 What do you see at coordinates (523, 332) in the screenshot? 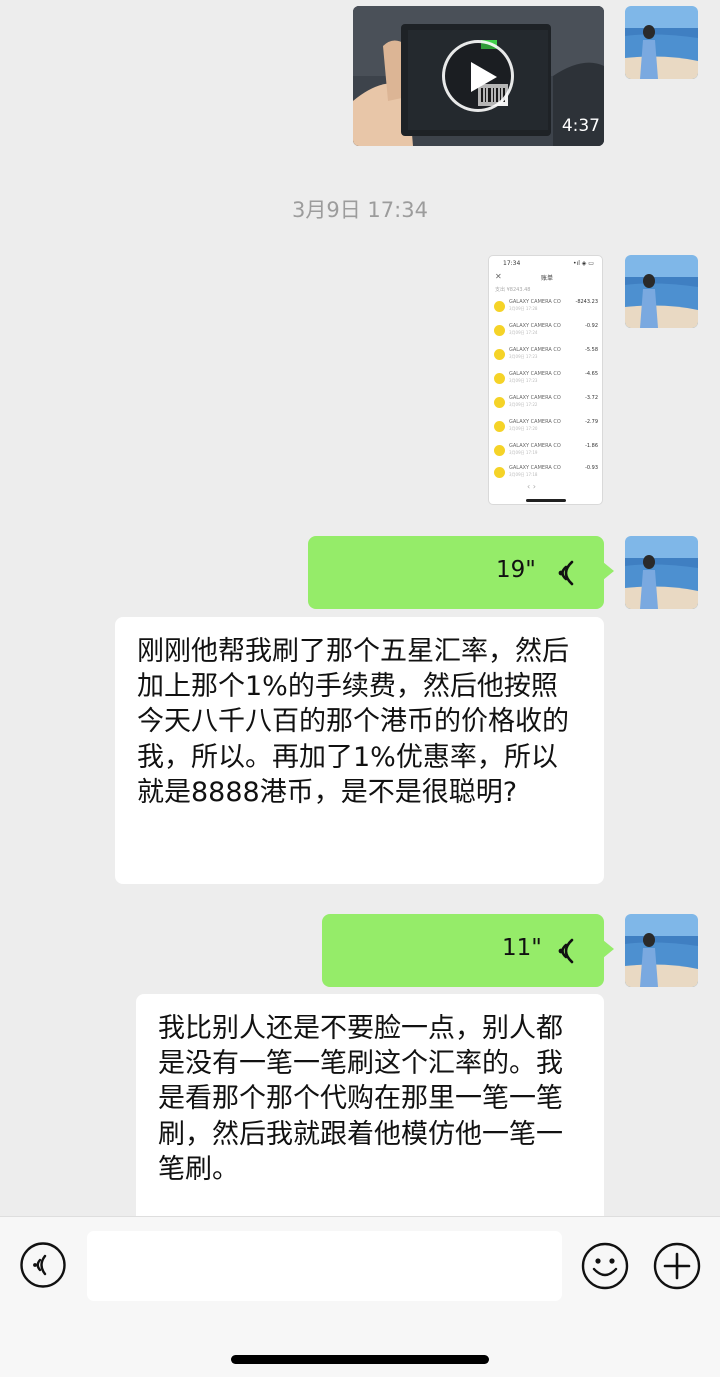
I see `transaction-date: 3月09日 17:24` at bounding box center [523, 332].